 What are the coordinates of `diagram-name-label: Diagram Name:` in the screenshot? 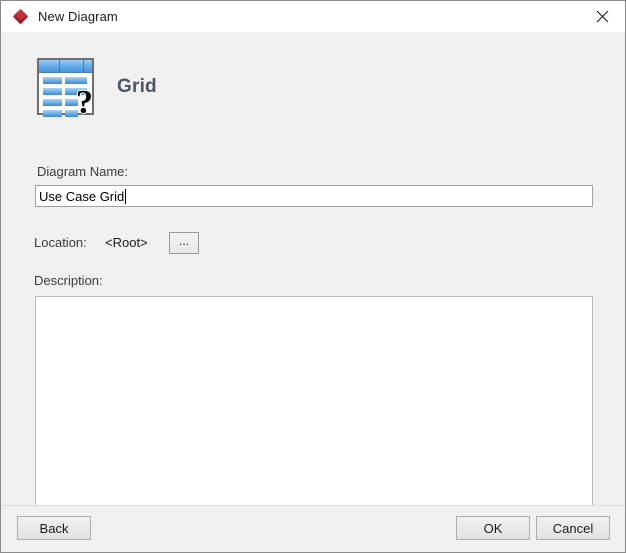 It's located at (83, 171).